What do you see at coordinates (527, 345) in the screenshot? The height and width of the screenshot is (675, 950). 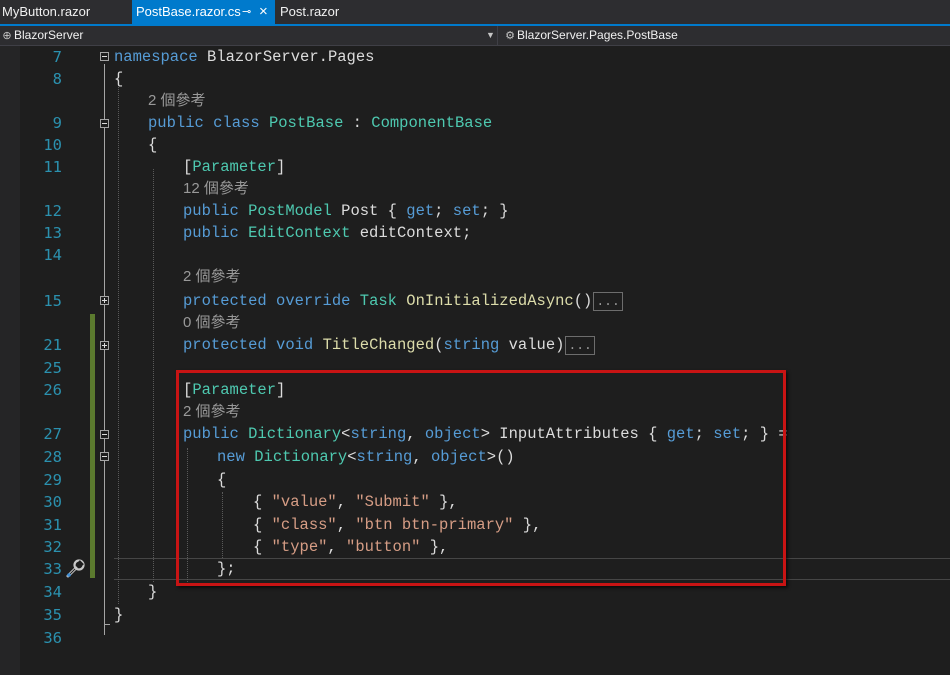 I see `parameter: value` at bounding box center [527, 345].